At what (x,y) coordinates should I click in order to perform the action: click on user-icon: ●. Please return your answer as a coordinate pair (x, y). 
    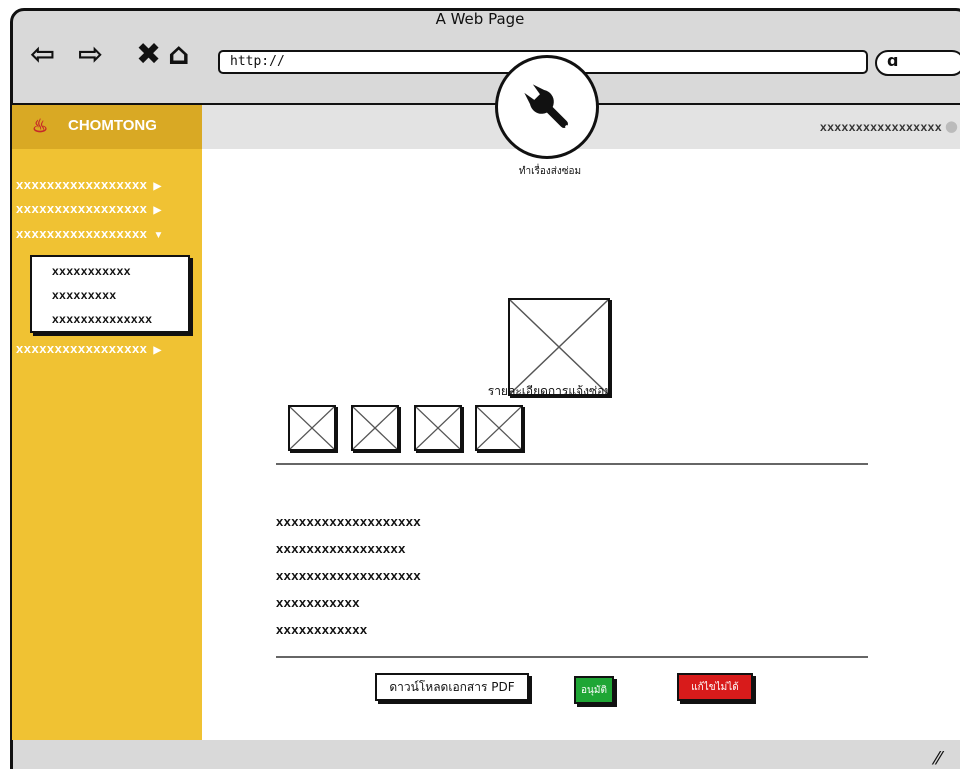
    Looking at the image, I should click on (951, 126).